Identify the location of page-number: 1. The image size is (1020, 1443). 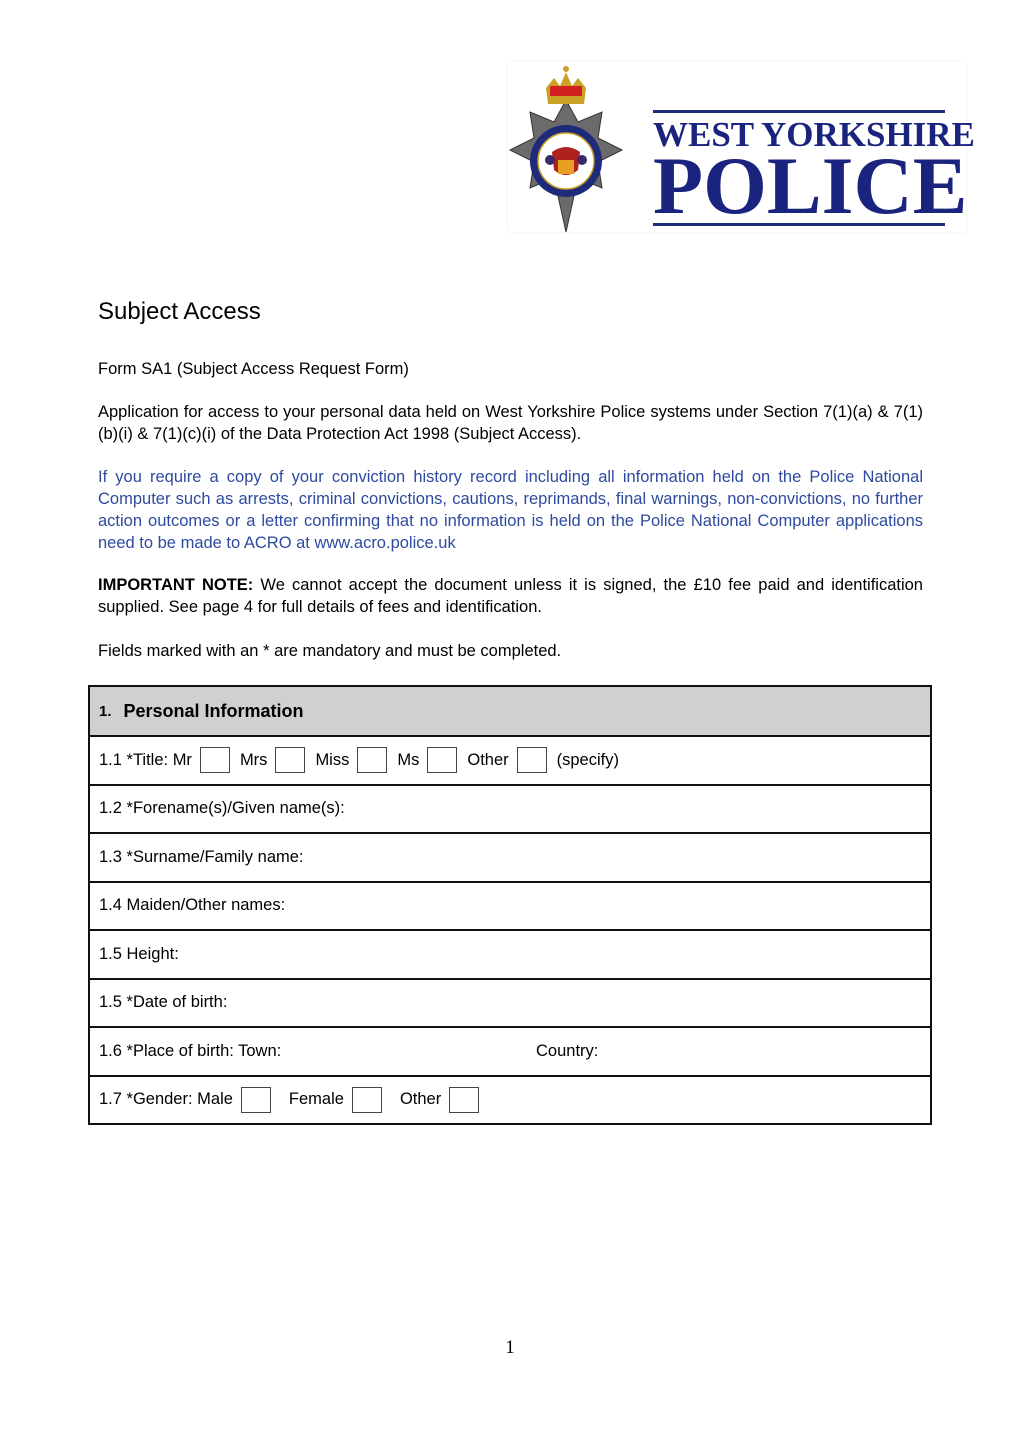
(510, 1347).